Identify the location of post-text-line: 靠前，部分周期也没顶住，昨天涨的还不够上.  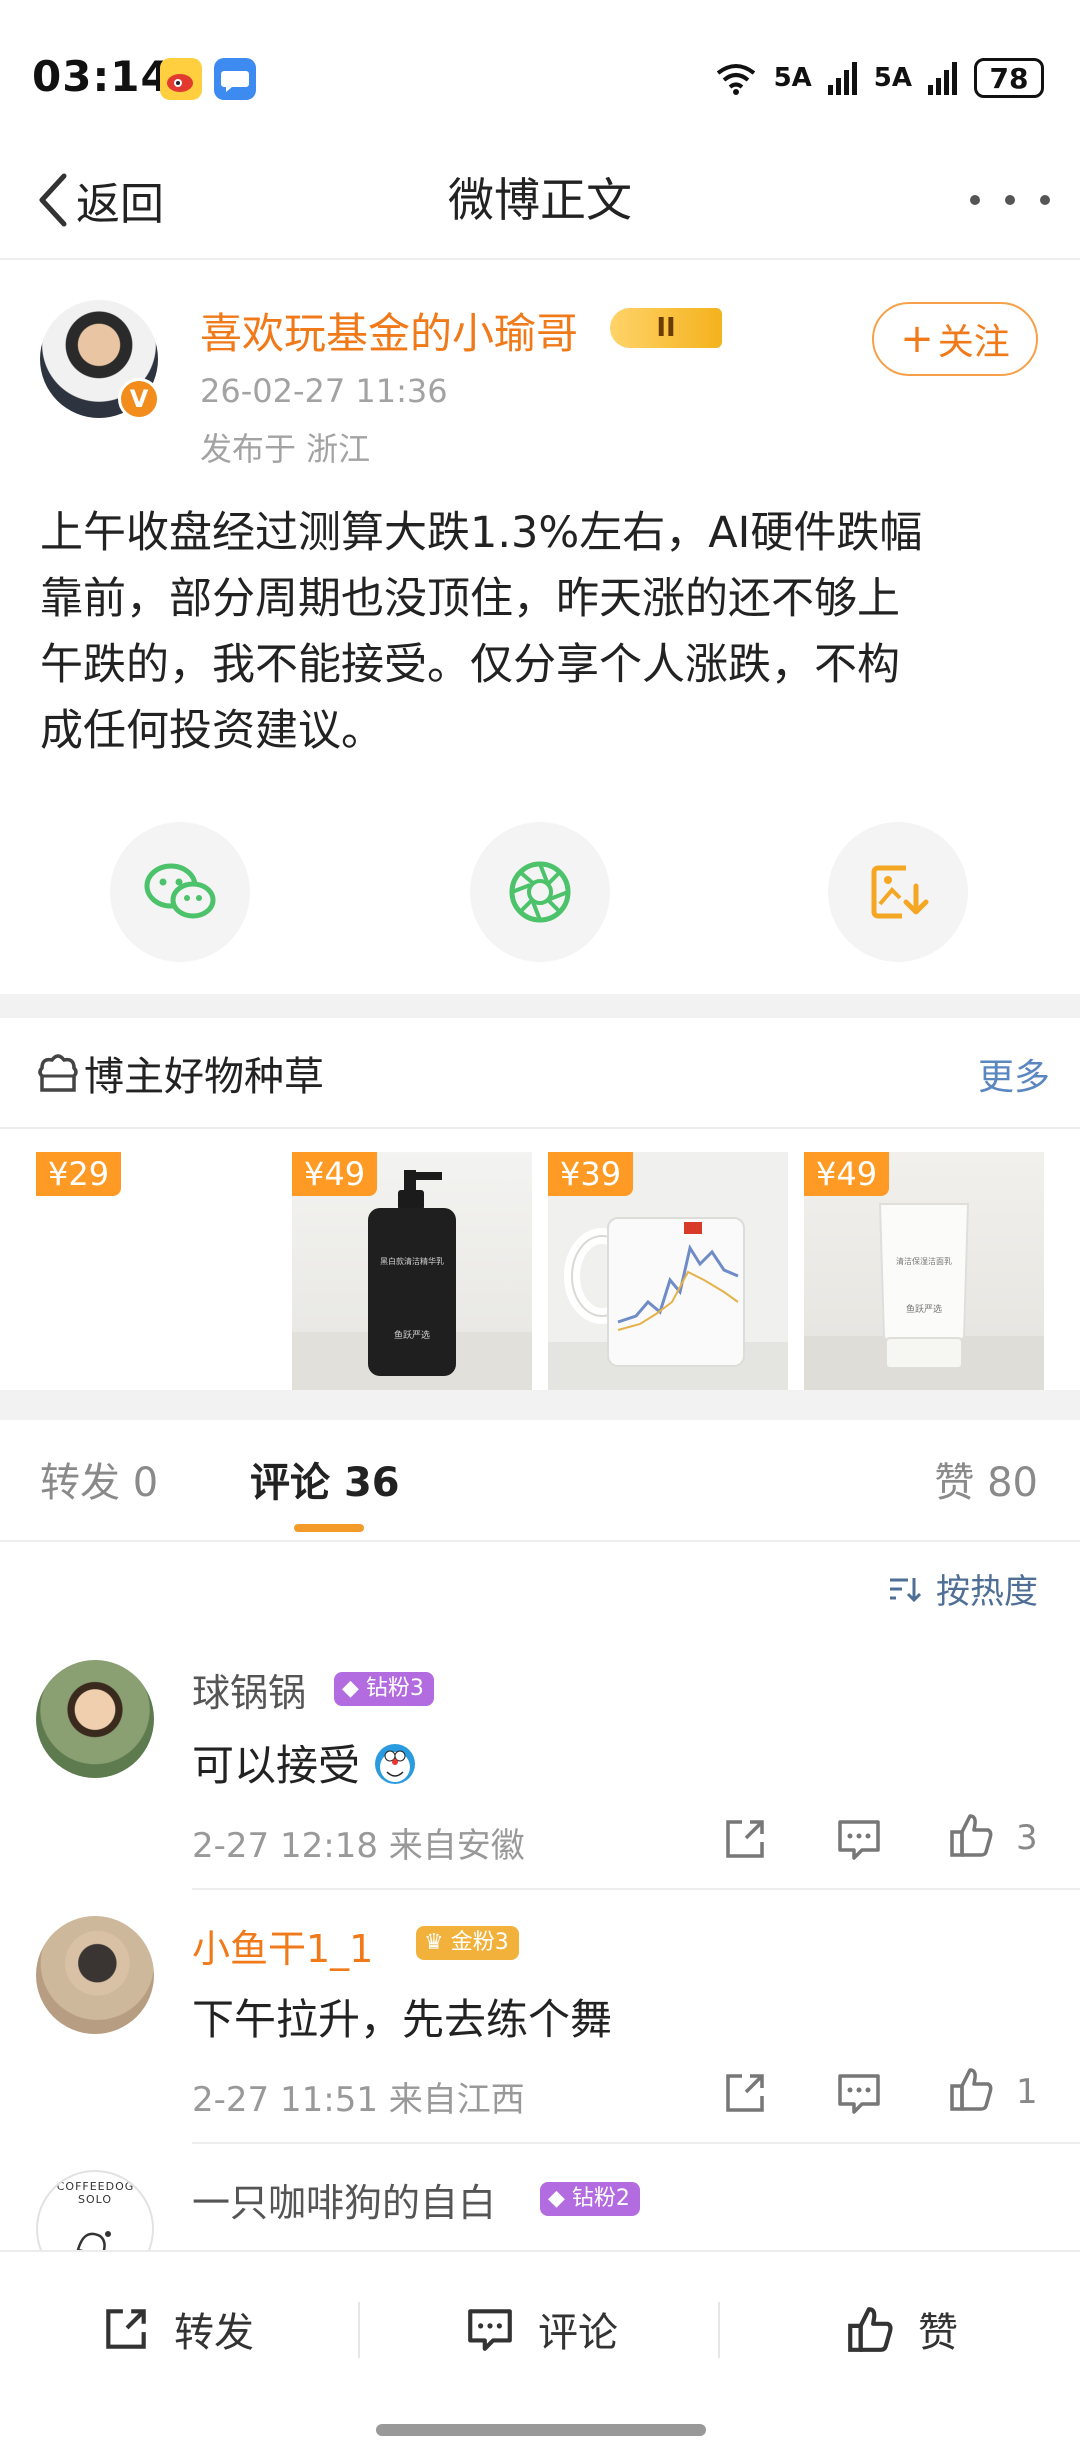
(470, 599).